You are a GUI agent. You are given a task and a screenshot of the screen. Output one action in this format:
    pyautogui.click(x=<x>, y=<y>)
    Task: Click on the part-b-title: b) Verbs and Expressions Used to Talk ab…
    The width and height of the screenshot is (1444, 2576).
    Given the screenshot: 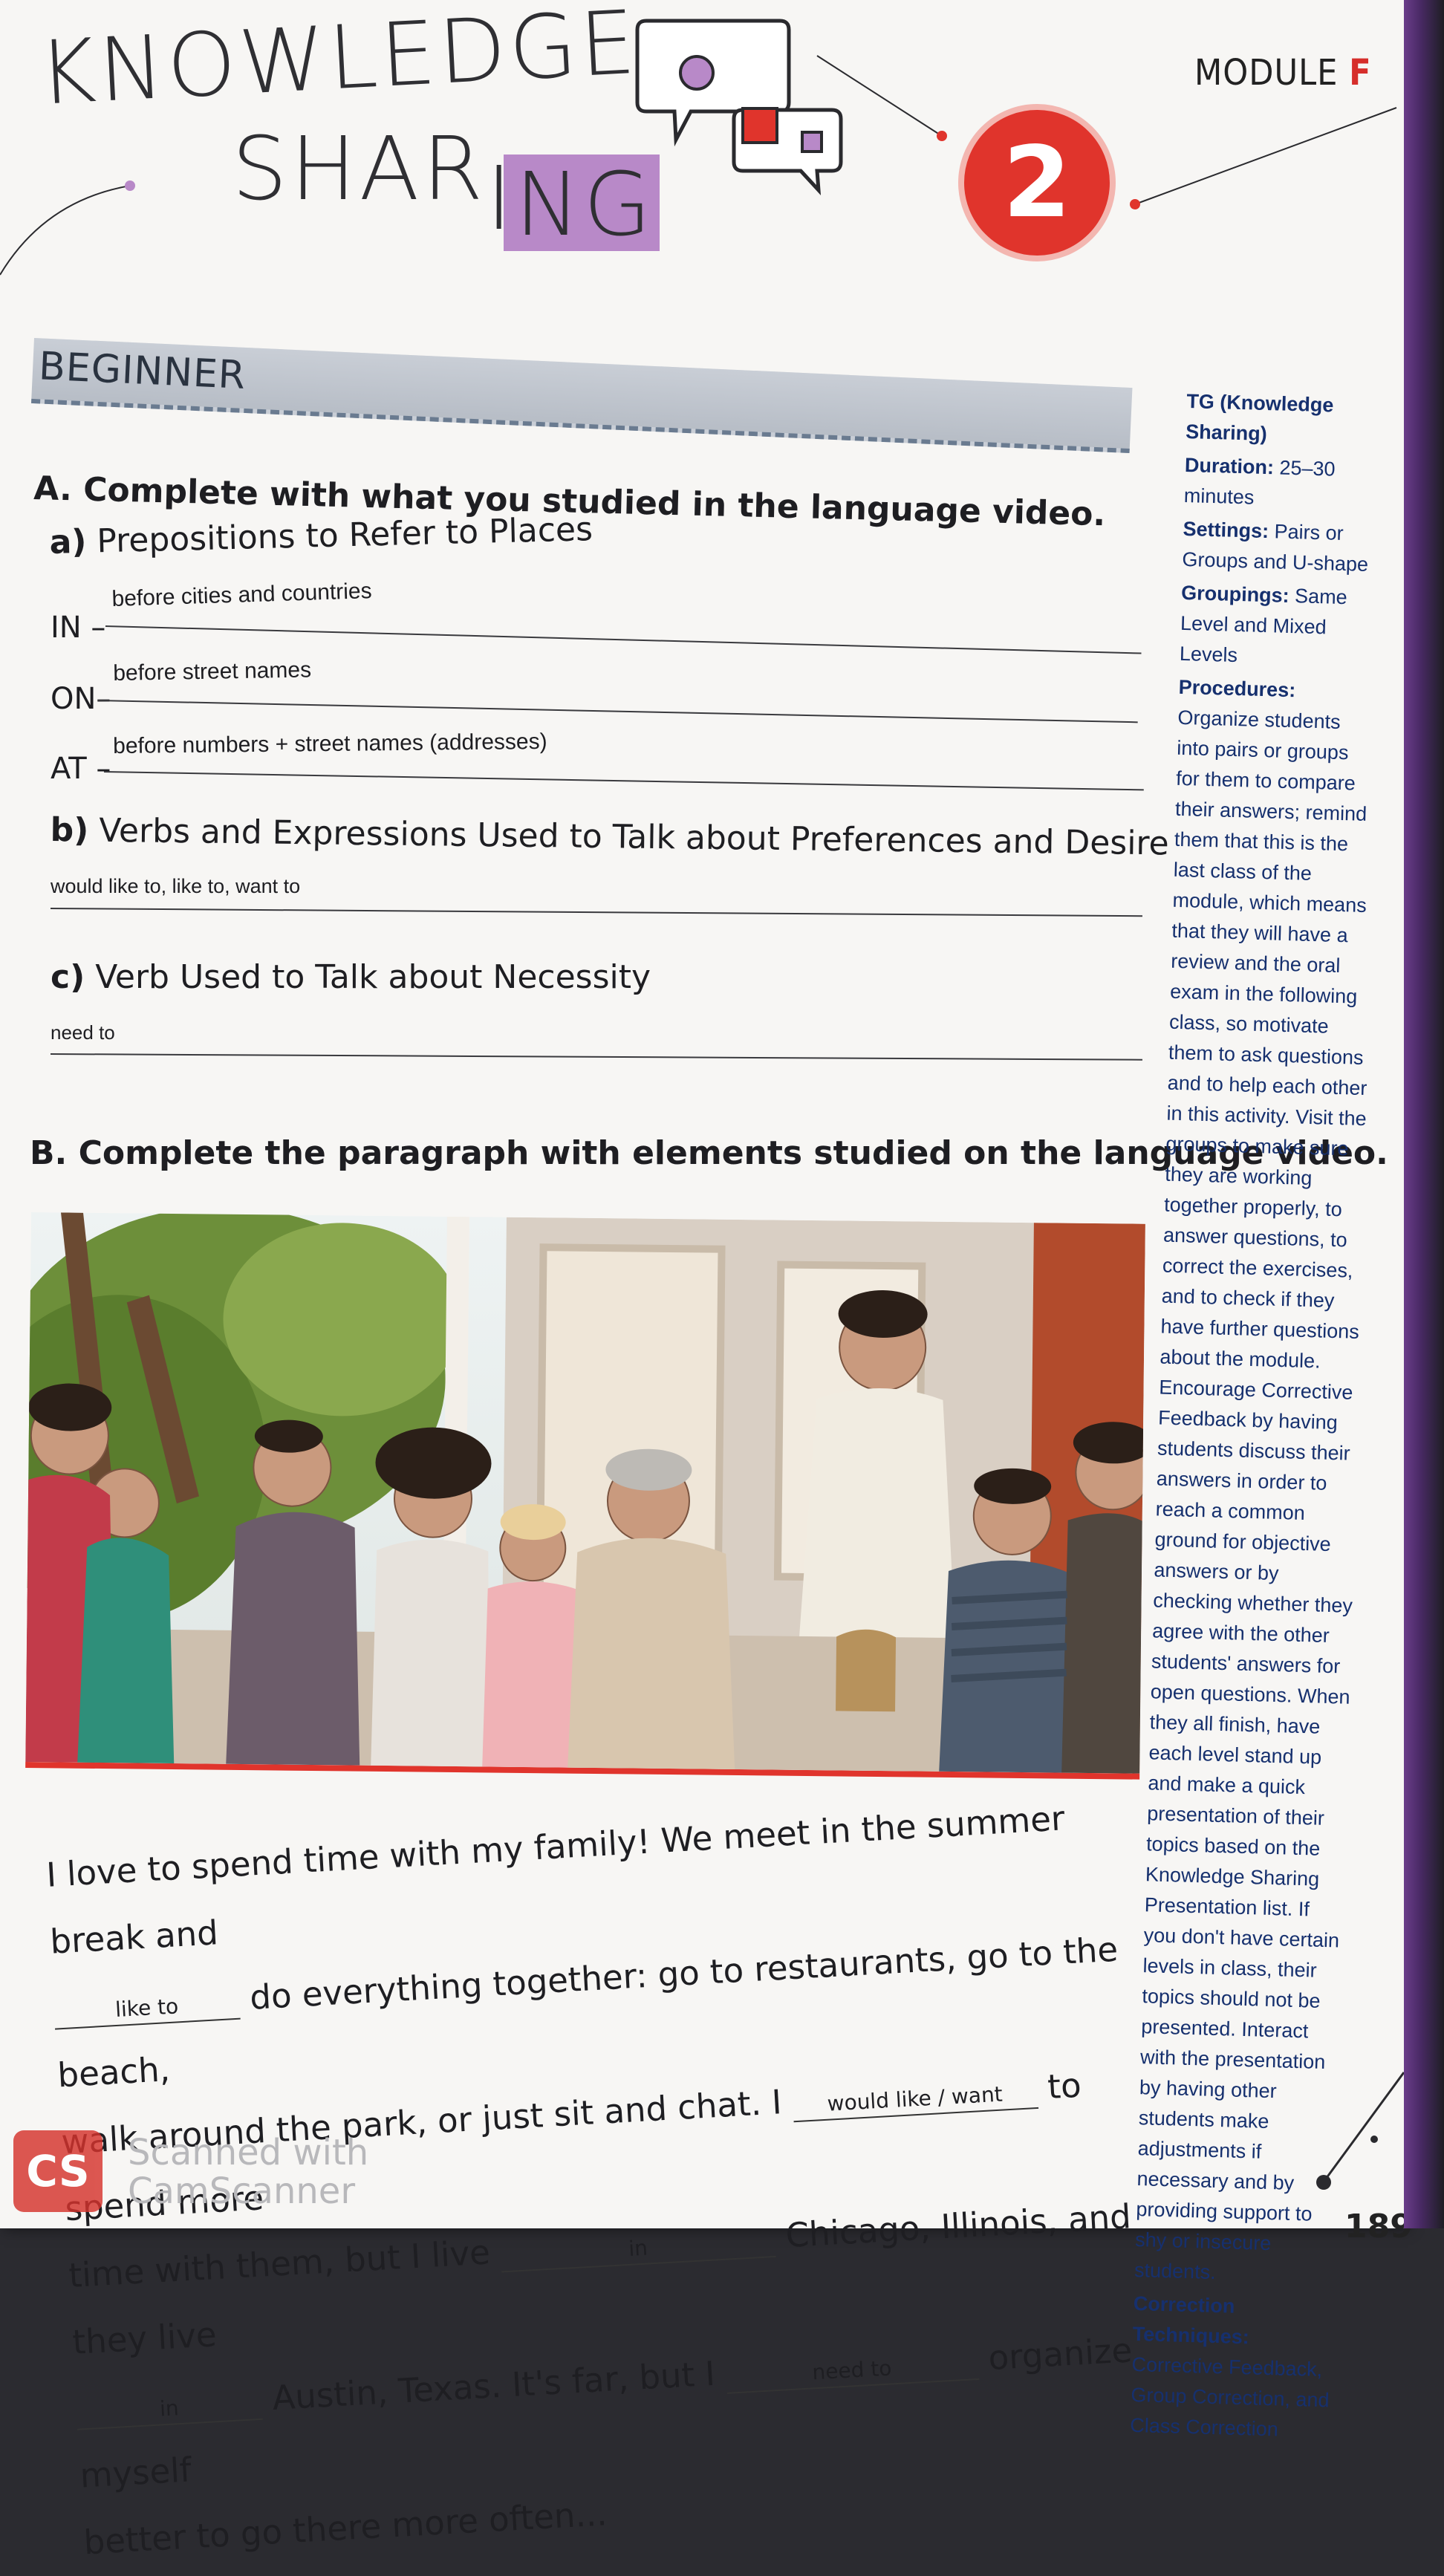 What is the action you would take?
    pyautogui.click(x=609, y=837)
    